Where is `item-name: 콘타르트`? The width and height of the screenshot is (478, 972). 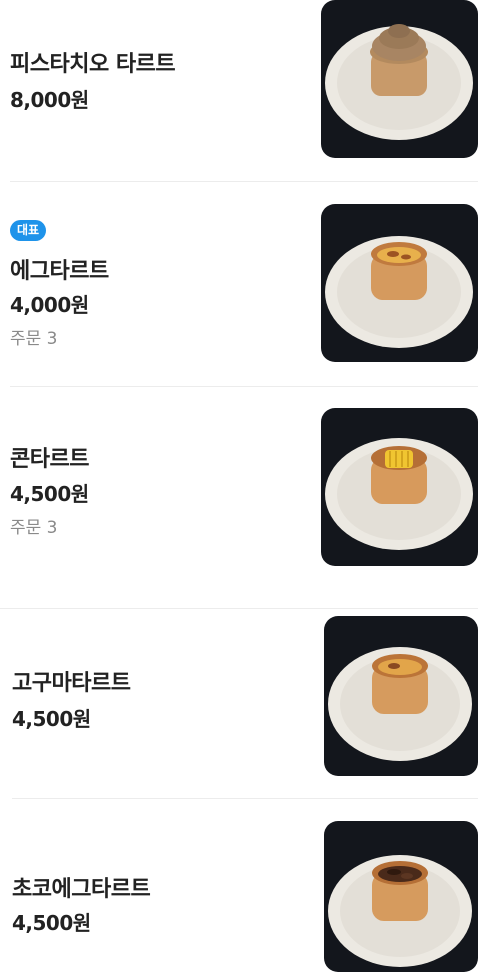
item-name: 콘타르트 is located at coordinates (49, 459).